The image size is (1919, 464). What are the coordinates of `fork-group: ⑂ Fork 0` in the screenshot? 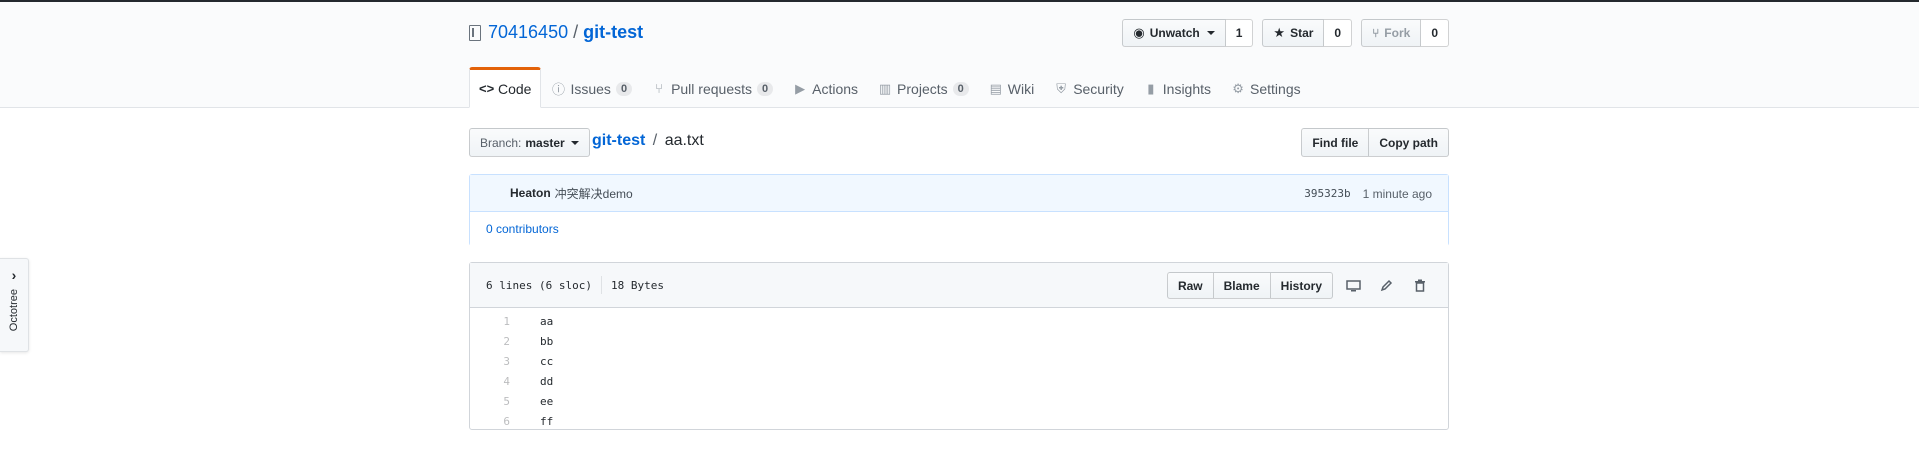 It's located at (1405, 33).